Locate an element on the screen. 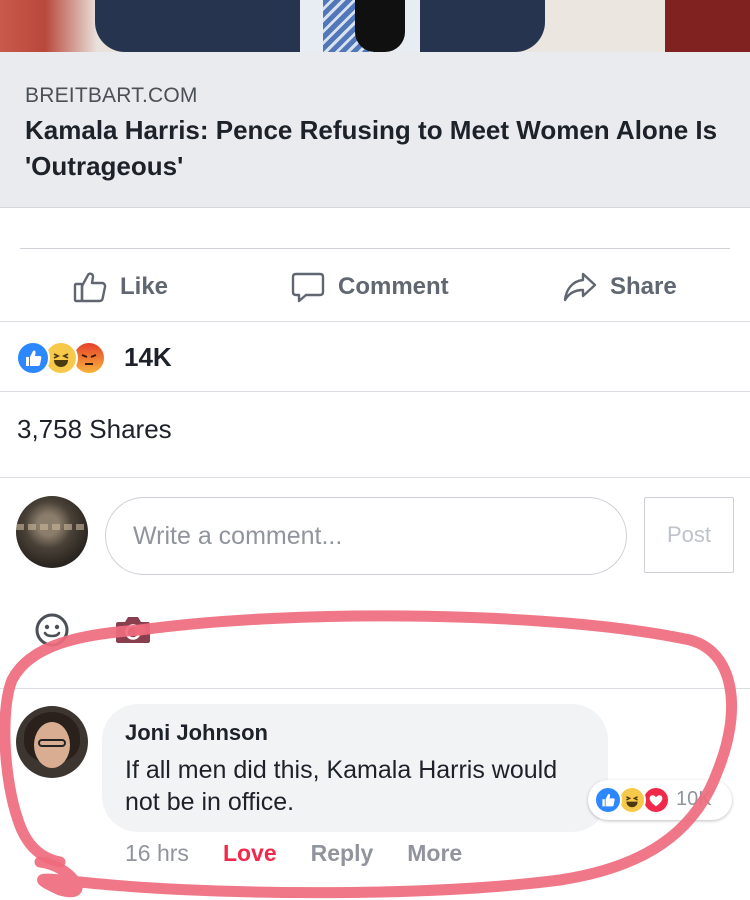 The height and width of the screenshot is (900, 750). comment-icon is located at coordinates (308, 287).